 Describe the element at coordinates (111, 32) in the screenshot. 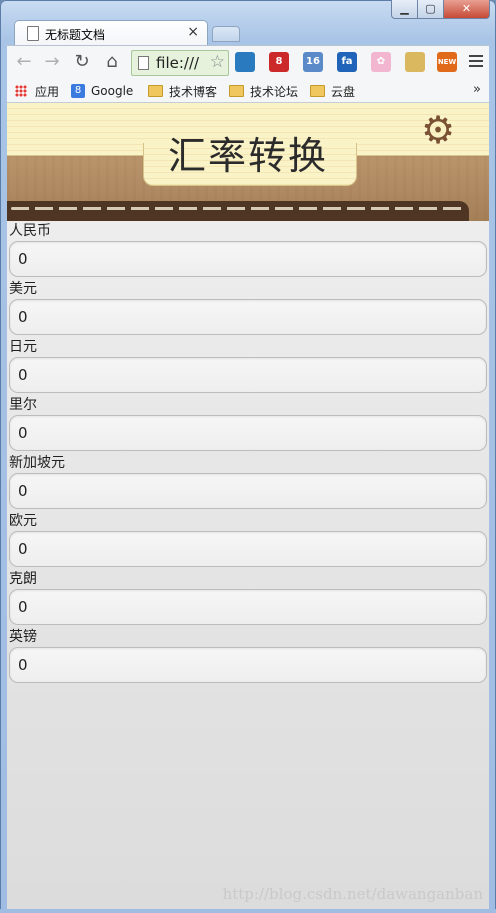

I see `browser-tab: 无标题文档 ×` at that location.